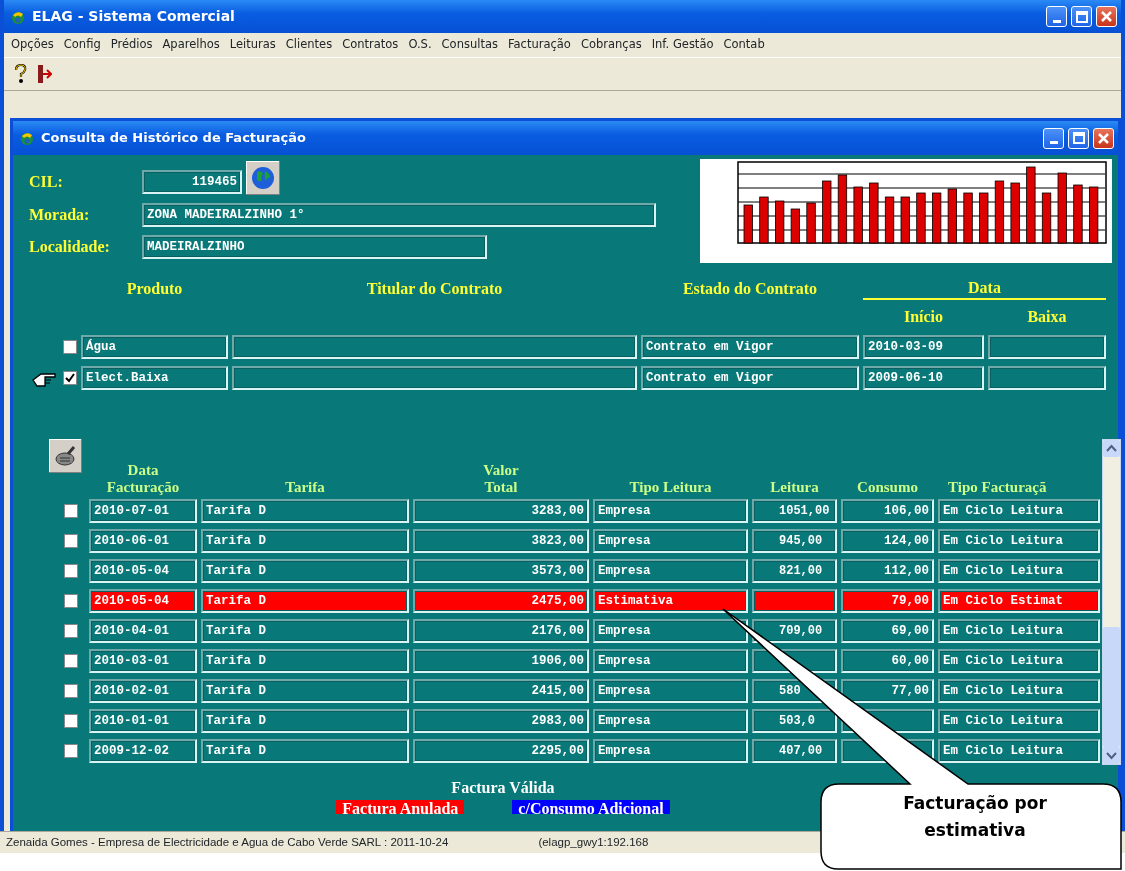  I want to click on menu-item: Leituras, so click(252, 45).